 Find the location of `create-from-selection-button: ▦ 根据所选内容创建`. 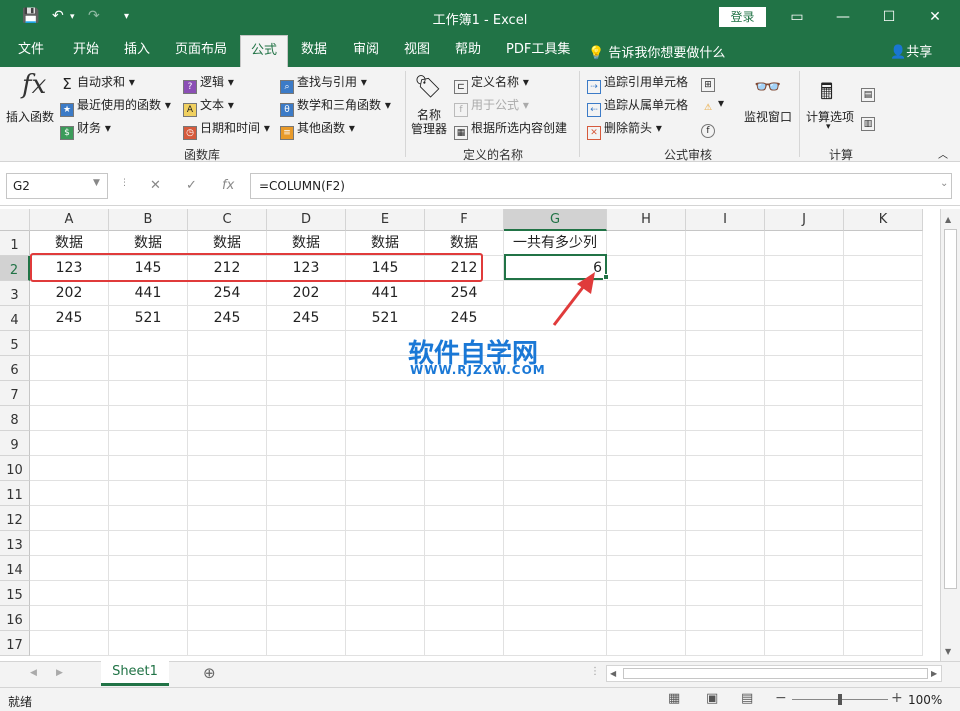

create-from-selection-button: ▦ 根据所选内容创建 is located at coordinates (510, 129).